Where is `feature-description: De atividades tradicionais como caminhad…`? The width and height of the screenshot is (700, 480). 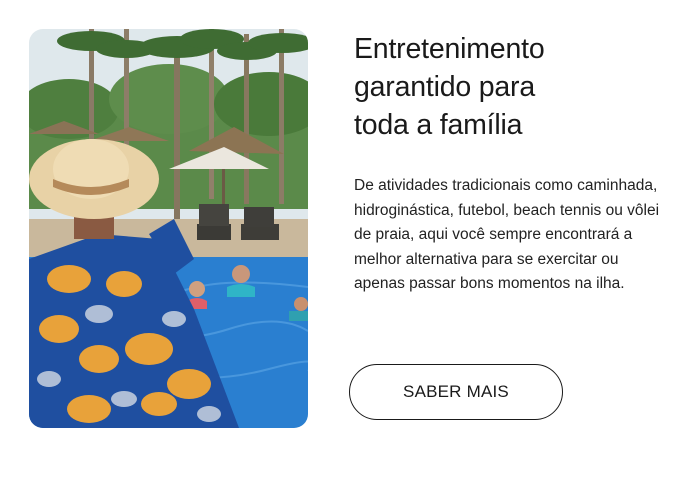 feature-description: De atividades tradicionais como caminhad… is located at coordinates (507, 234).